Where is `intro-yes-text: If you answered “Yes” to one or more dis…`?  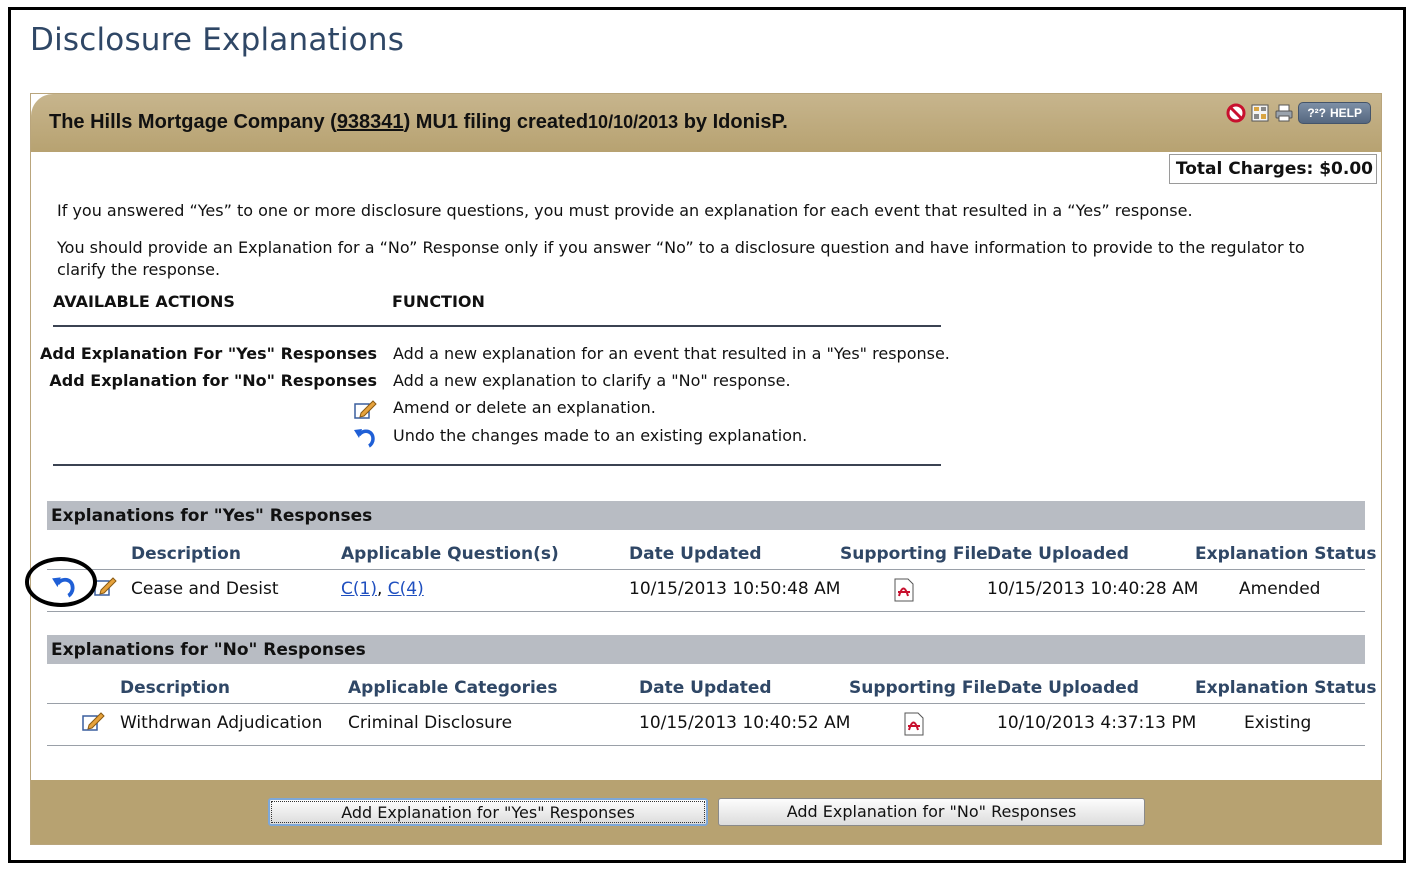 intro-yes-text: If you answered “Yes” to one or more dis… is located at coordinates (625, 210).